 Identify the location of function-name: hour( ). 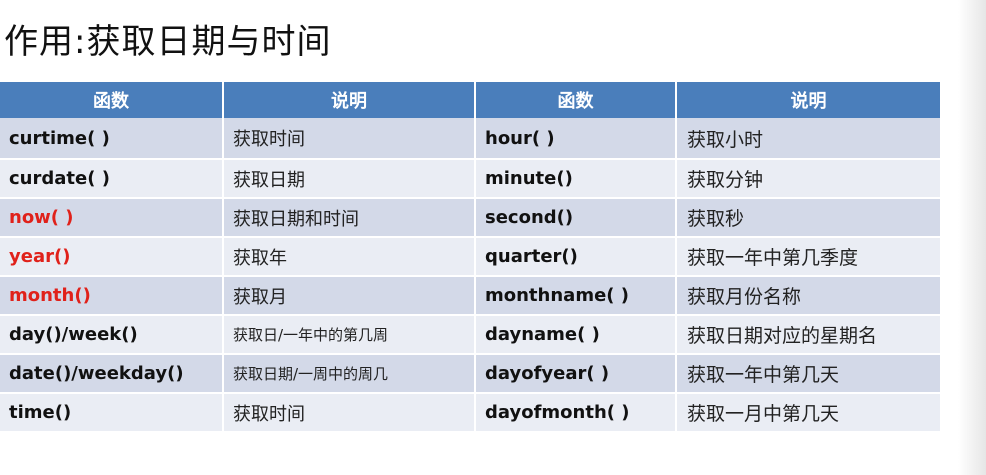
(576, 139).